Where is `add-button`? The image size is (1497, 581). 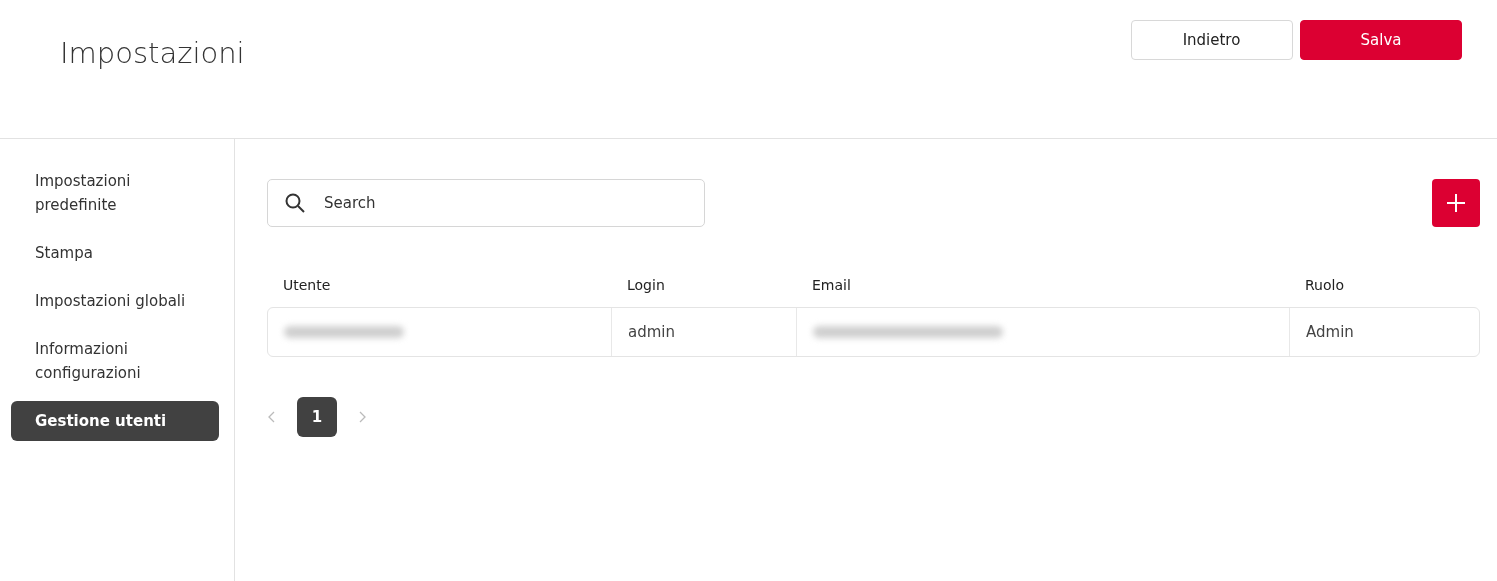 add-button is located at coordinates (1456, 203).